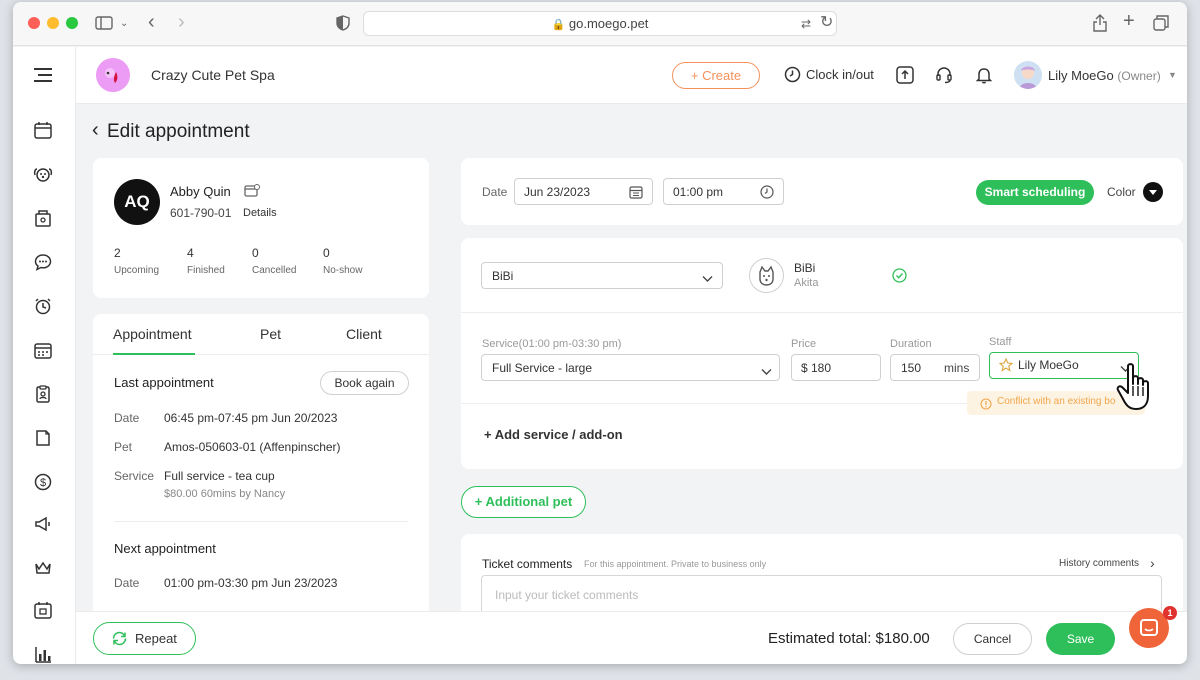 This screenshot has height=680, width=1200. What do you see at coordinates (251, 418) in the screenshot?
I see `last-date-value: 06:45 pm-07:45 pm Jun 20/2023` at bounding box center [251, 418].